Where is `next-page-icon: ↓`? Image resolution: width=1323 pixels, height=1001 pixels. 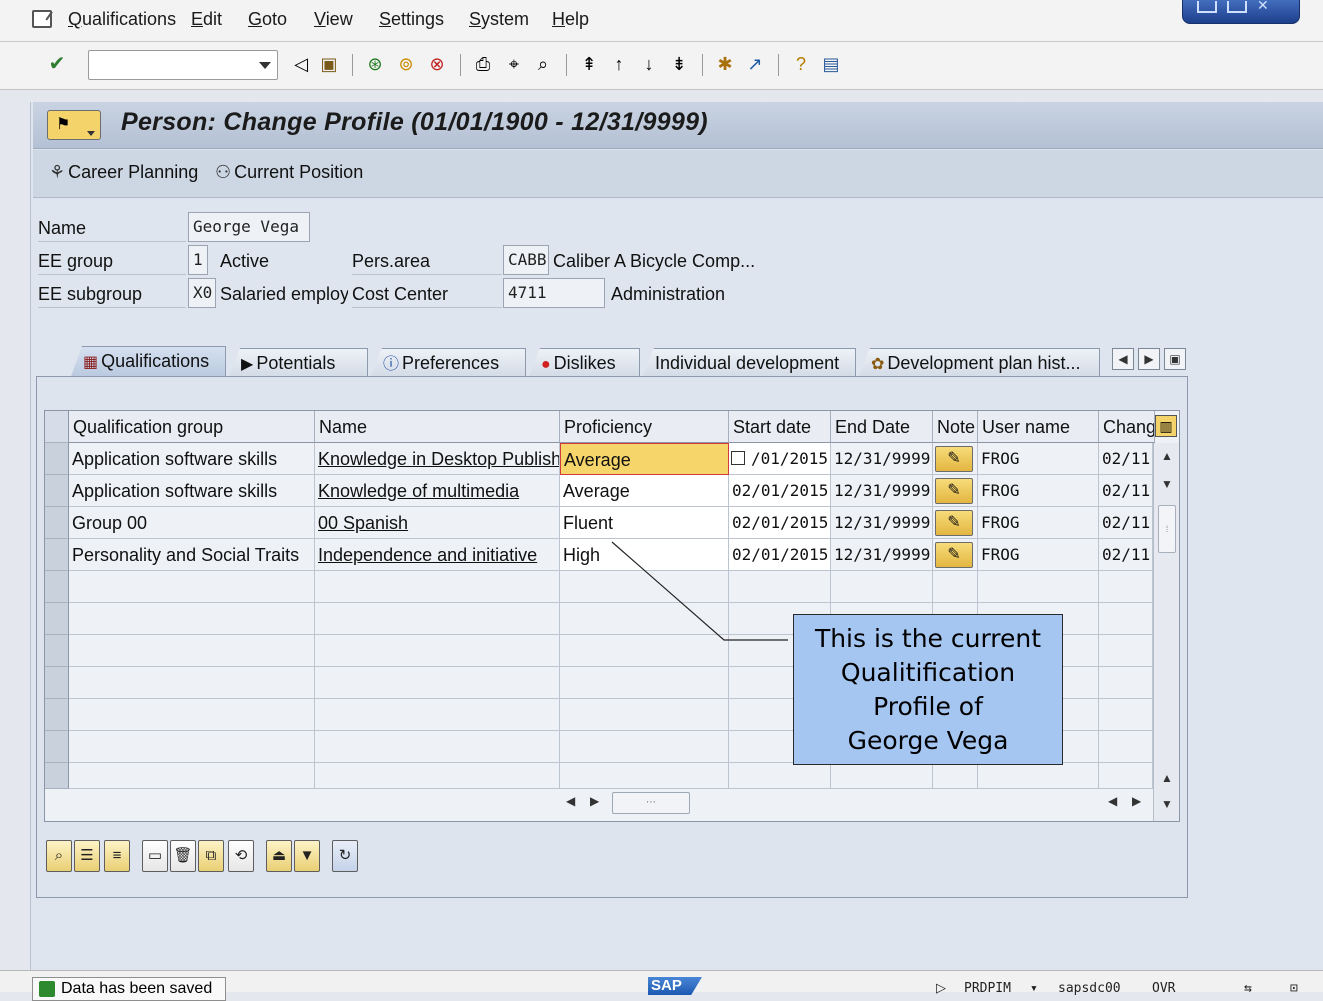
next-page-icon: ↓ is located at coordinates (649, 64).